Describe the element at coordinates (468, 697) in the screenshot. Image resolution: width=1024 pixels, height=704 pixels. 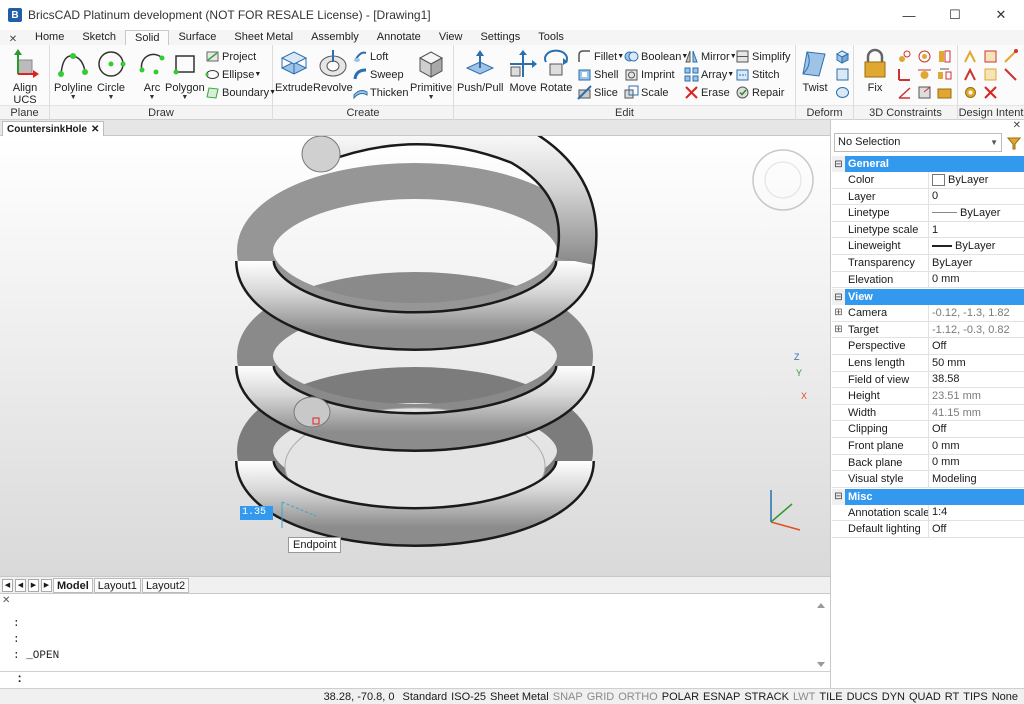
I see `status-toggle-iso-25: ISO-25` at that location.